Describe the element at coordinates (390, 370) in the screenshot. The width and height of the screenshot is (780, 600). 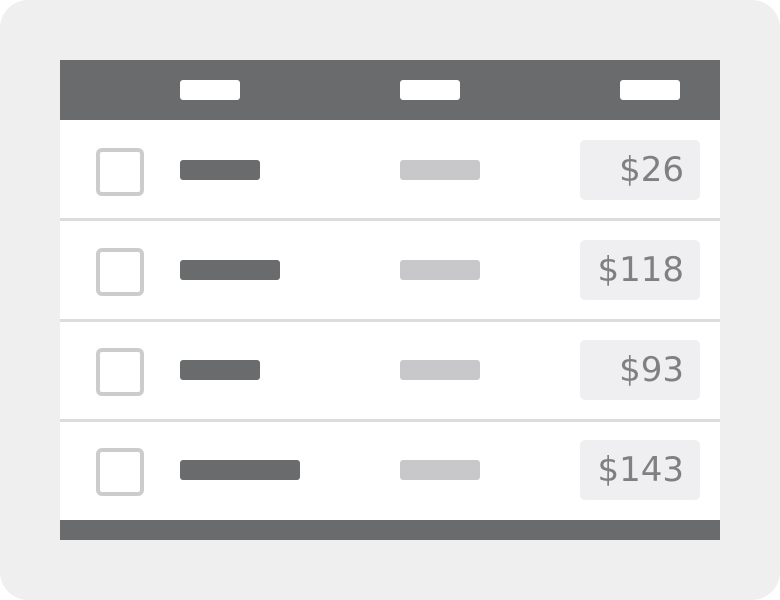
I see `table-row: $93` at that location.